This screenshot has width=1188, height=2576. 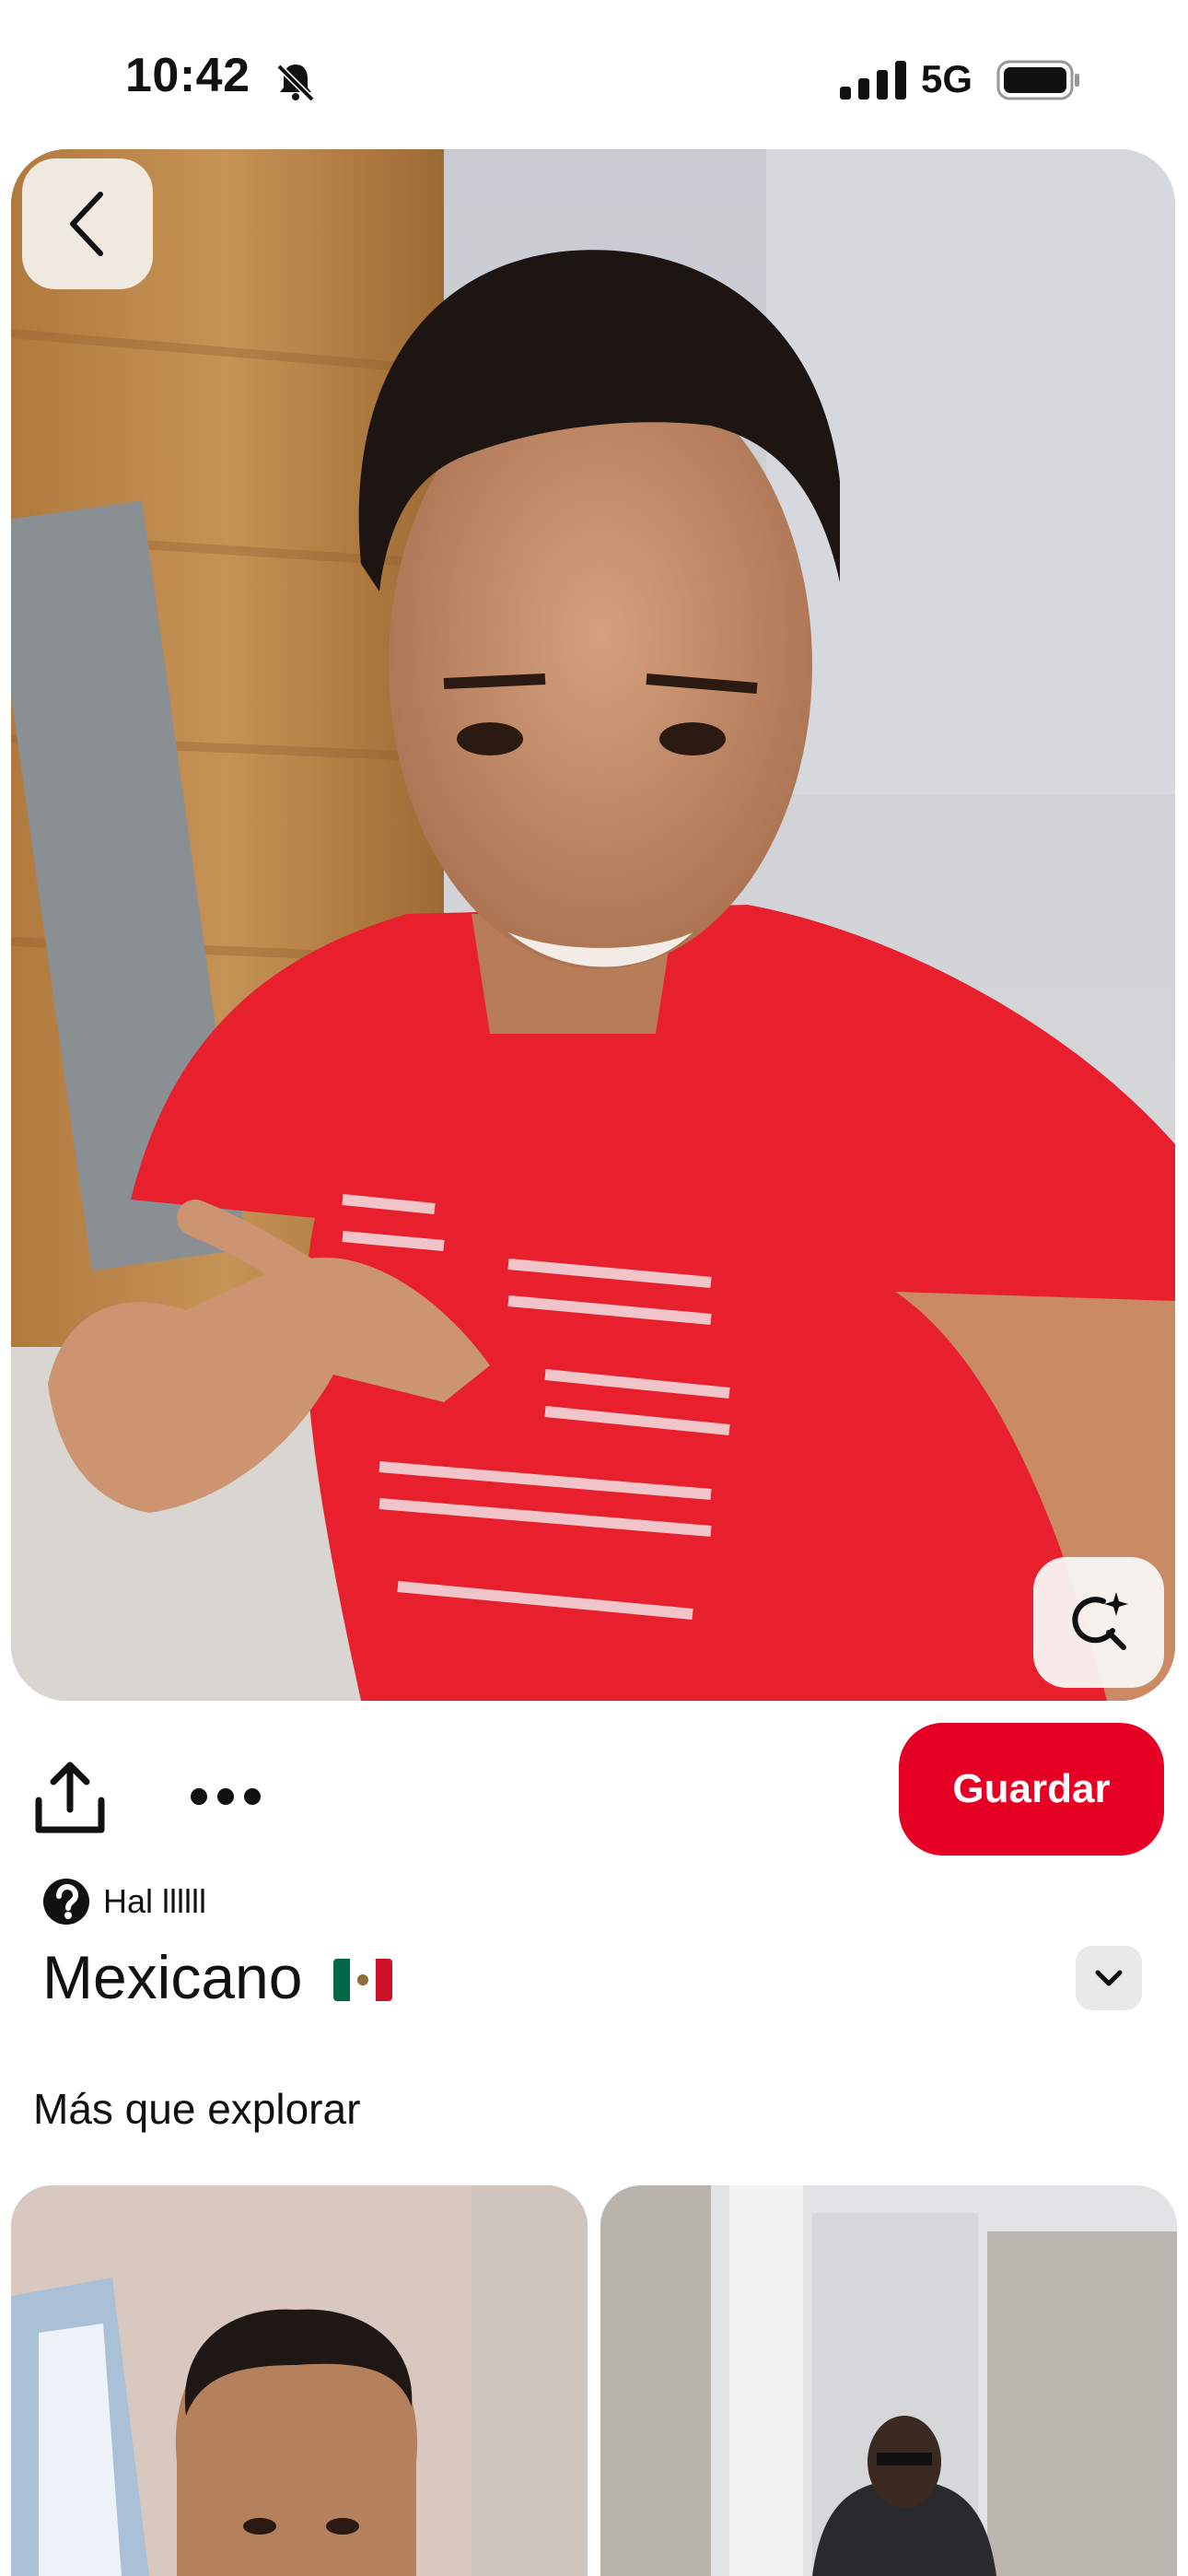 I want to click on save-button: Guardar, so click(x=1031, y=1789).